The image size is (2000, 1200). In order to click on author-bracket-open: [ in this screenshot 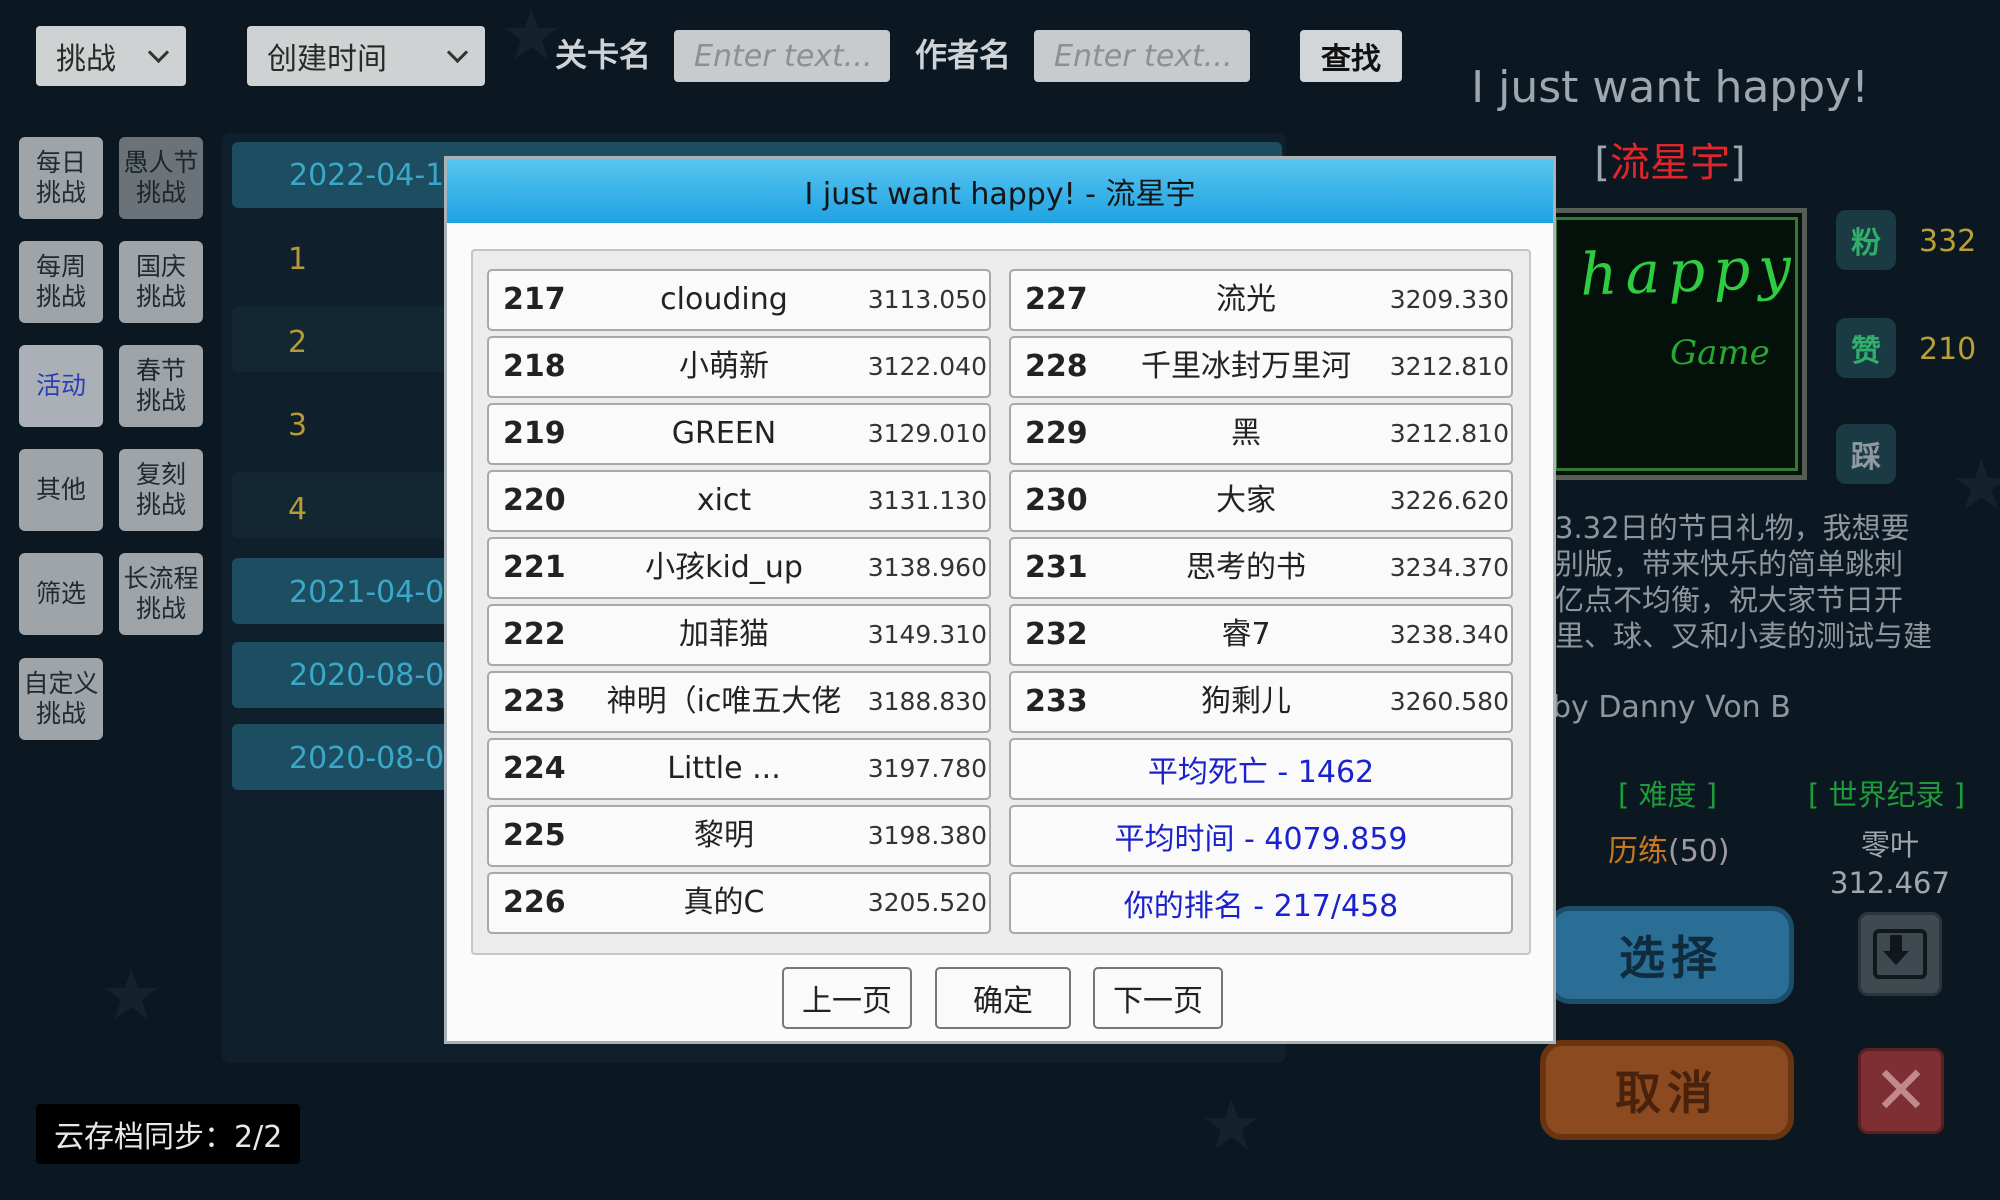, I will do `click(1602, 163)`.